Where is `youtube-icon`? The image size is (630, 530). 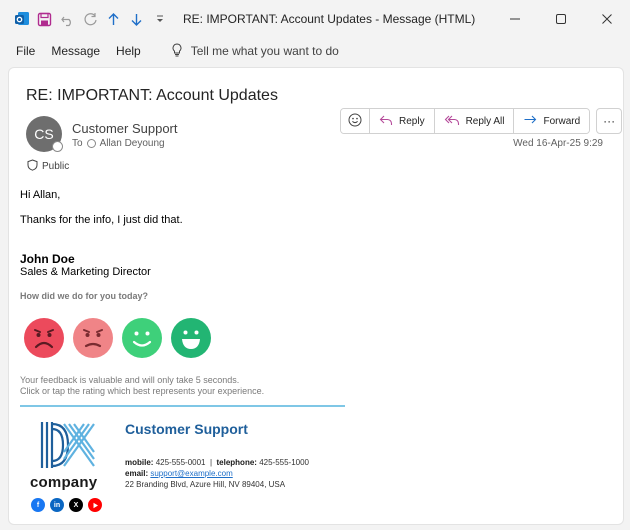 youtube-icon is located at coordinates (95, 505).